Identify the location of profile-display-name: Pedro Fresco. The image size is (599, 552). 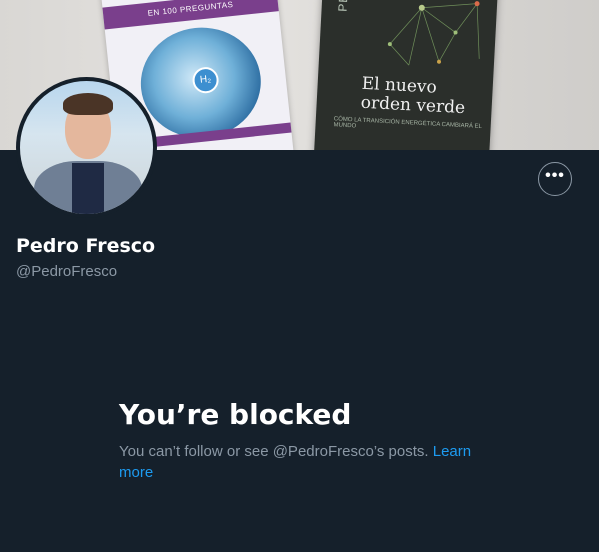
(86, 246).